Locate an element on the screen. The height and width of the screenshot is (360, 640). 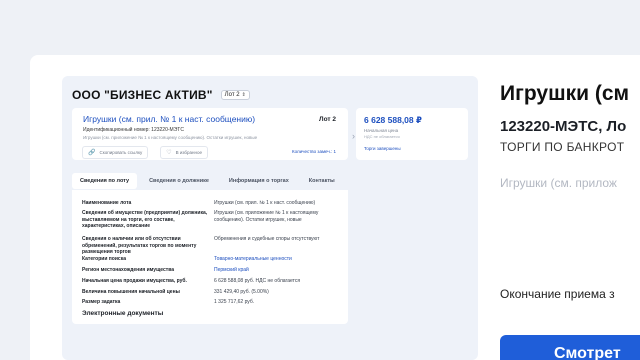
updown-icon: ⇕ is located at coordinates (243, 94).